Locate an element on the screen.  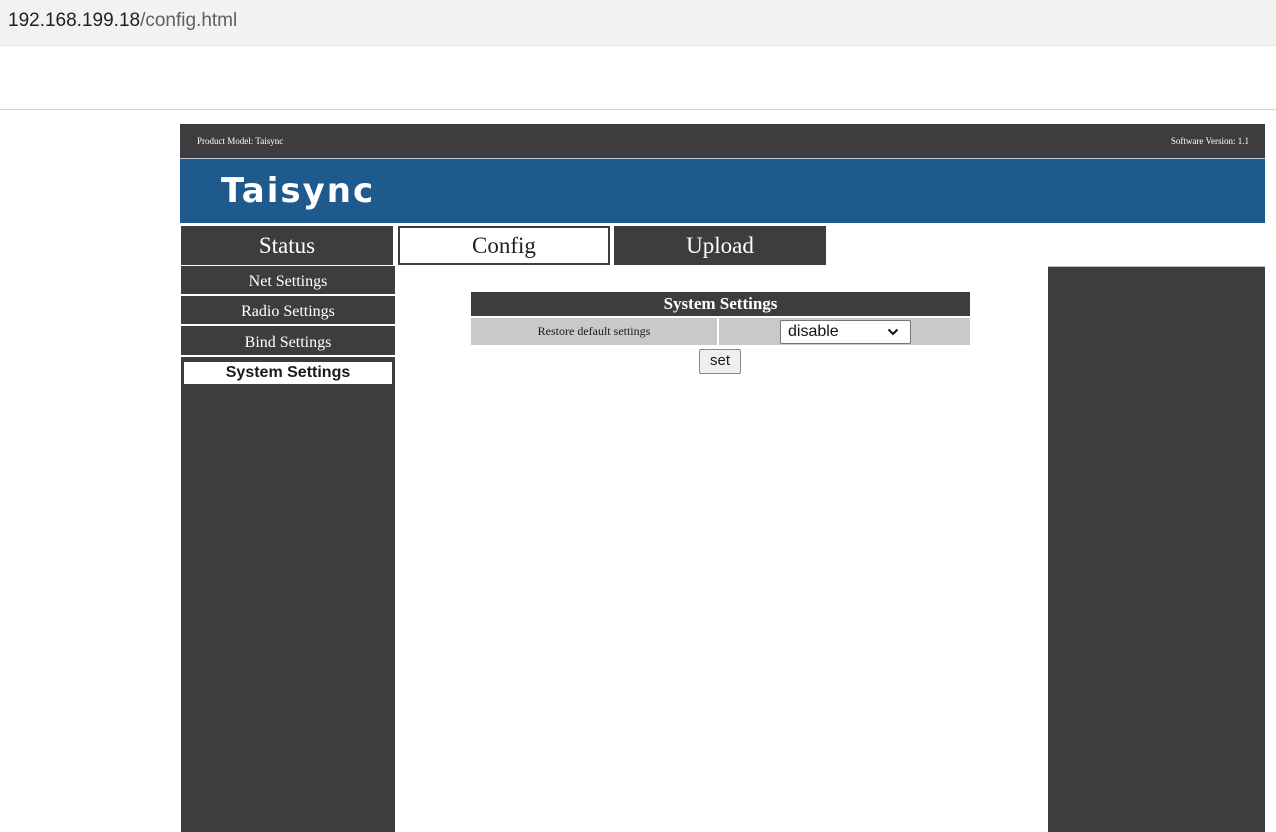
tab-status: Status is located at coordinates (287, 245).